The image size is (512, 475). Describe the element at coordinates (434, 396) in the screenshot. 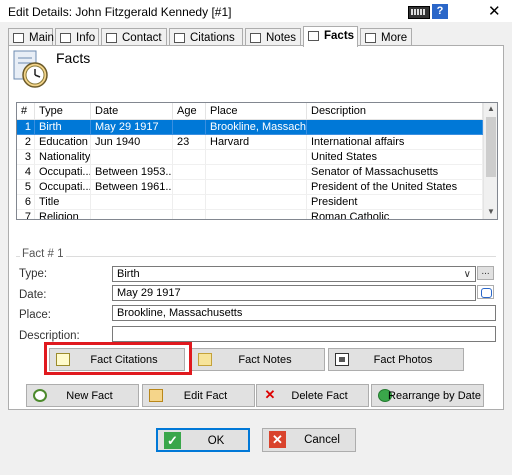

I see `button-label: Rearrange by Date` at that location.